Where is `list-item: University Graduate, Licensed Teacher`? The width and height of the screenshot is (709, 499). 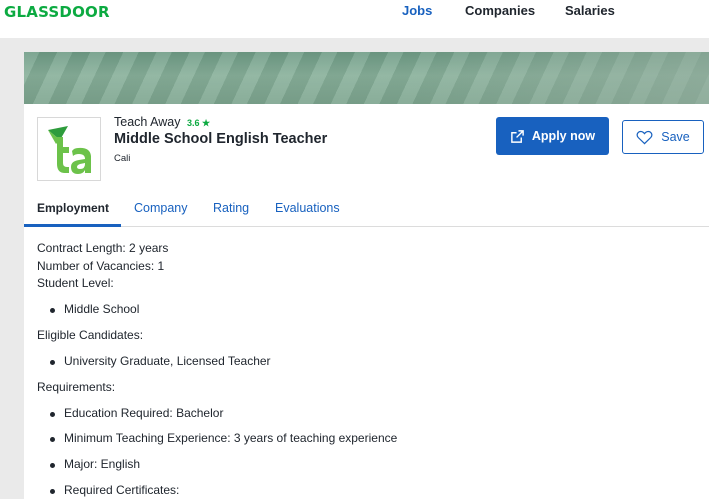
list-item: University Graduate, Licensed Teacher is located at coordinates (160, 361).